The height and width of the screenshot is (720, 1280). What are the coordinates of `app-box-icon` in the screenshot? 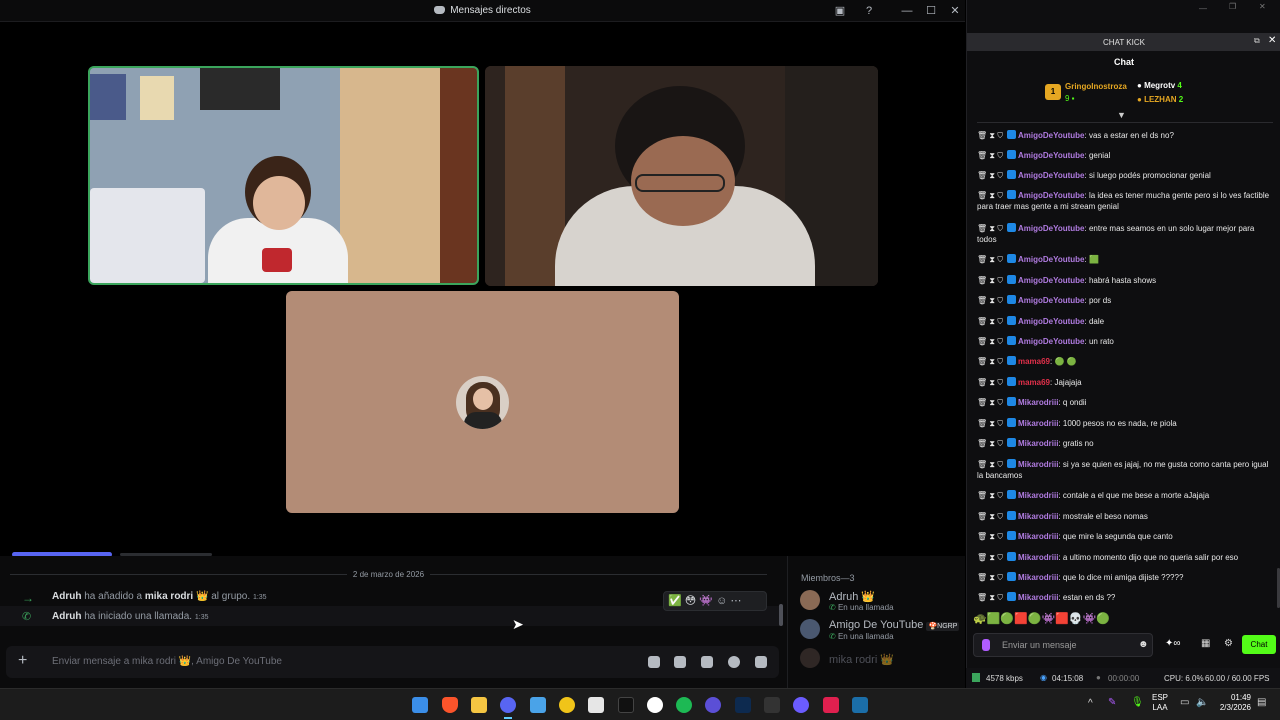 It's located at (772, 705).